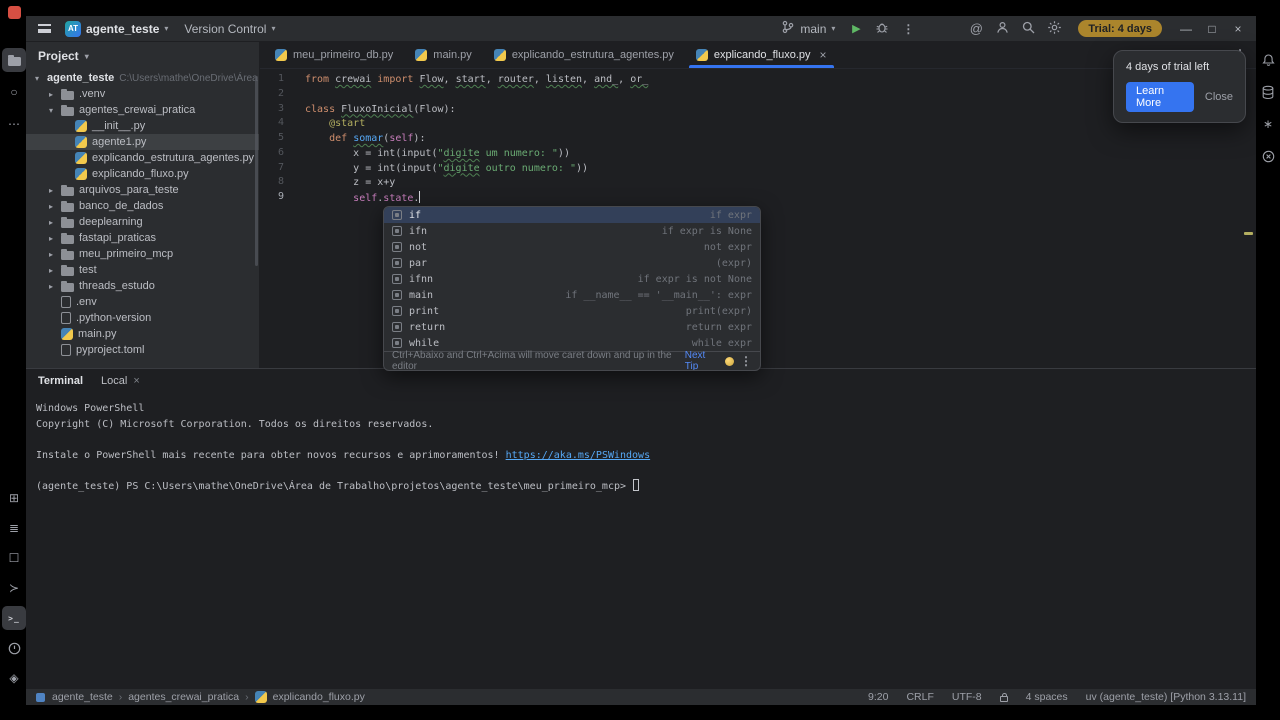 This screenshot has height=720, width=1280. Describe the element at coordinates (142, 142) in the screenshot. I see `tree-item-agente1.py: agente1.py` at that location.